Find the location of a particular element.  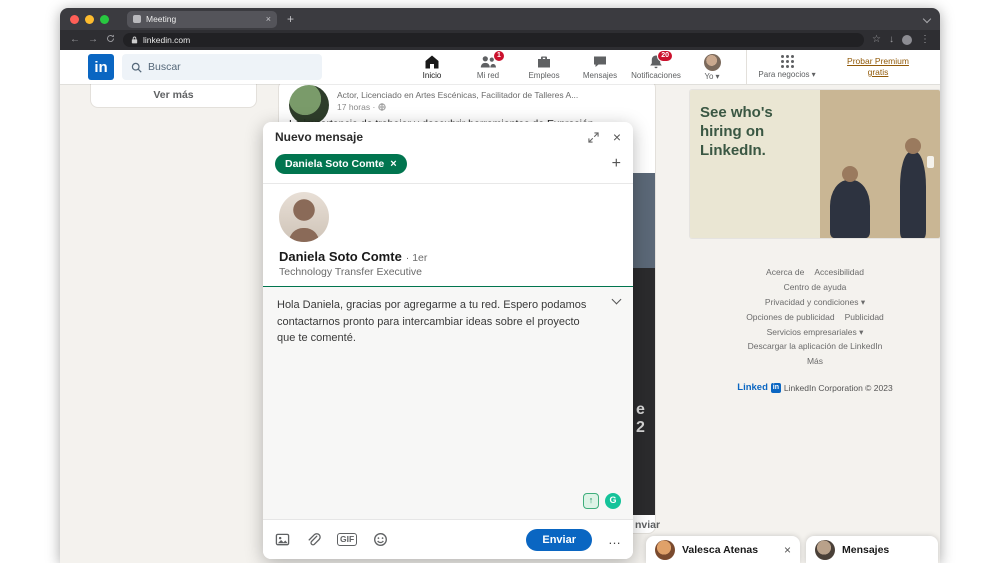

gif-icon: GIF is located at coordinates (347, 539).